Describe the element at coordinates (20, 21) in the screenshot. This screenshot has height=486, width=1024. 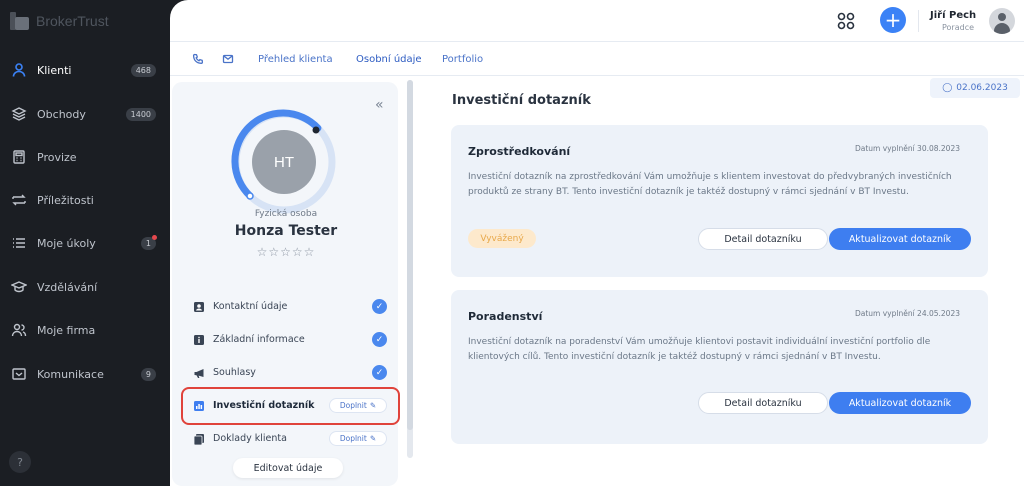
I see `logo-icon` at that location.